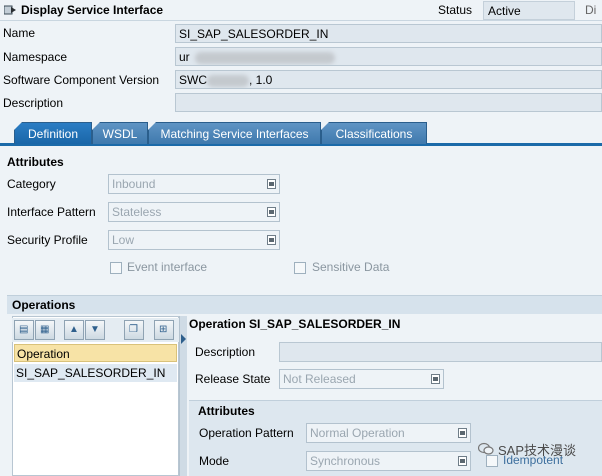 The image size is (602, 476). I want to click on scv-label: Software Component Version, so click(81, 80).